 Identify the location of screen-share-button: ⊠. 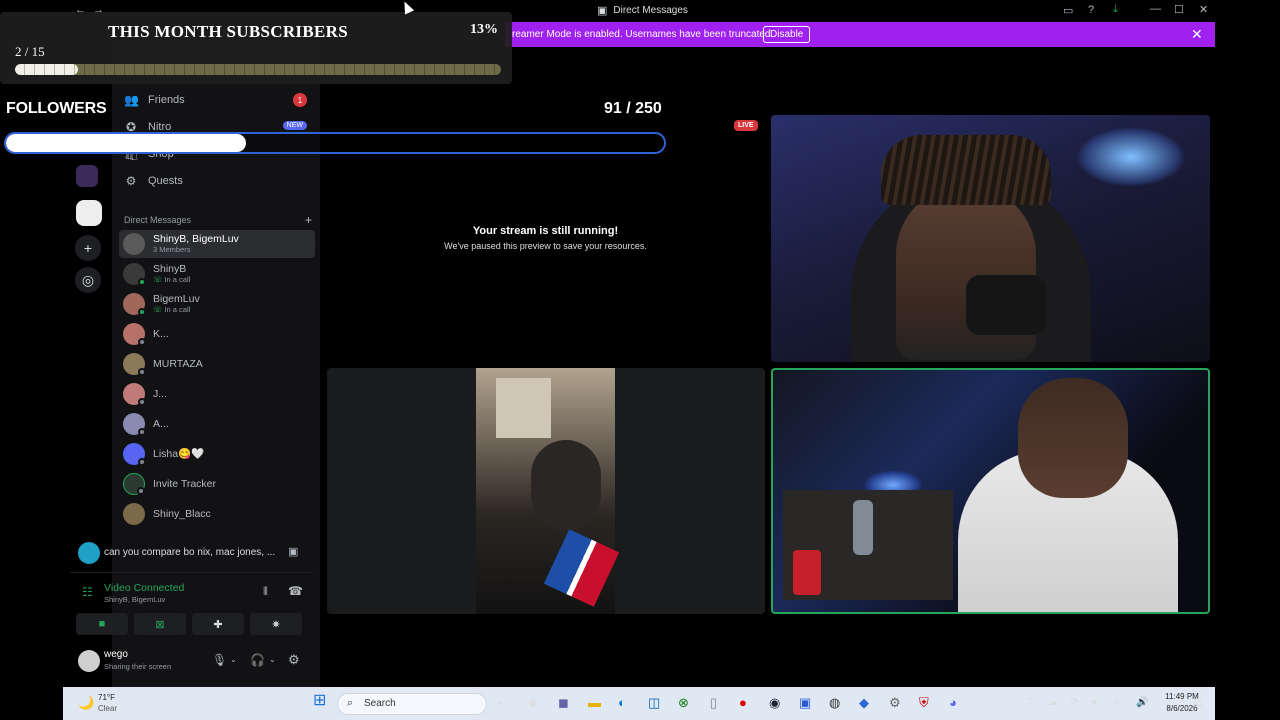
(160, 624).